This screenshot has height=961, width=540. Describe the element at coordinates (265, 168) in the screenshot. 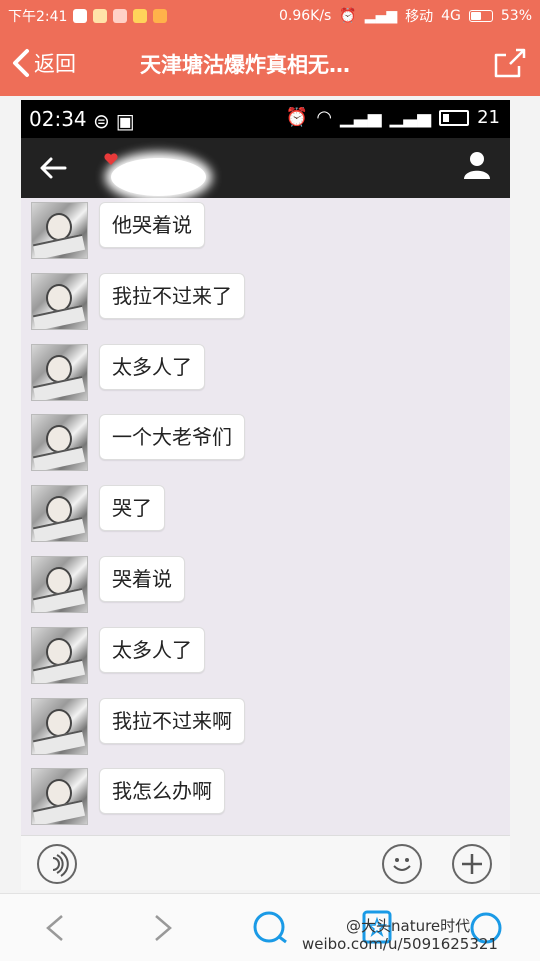

I see `chat-header` at that location.